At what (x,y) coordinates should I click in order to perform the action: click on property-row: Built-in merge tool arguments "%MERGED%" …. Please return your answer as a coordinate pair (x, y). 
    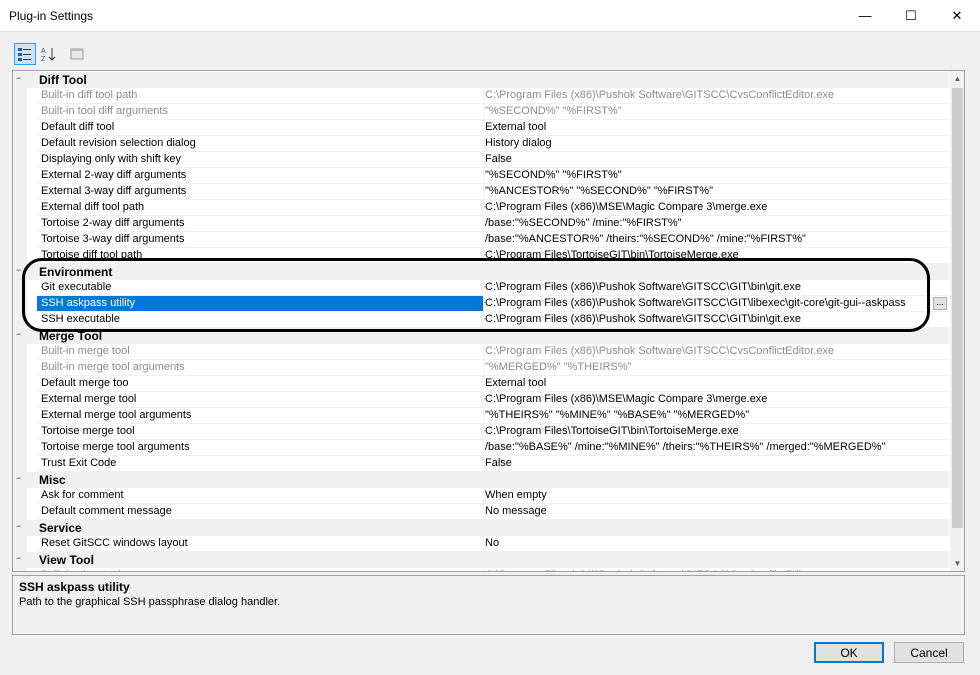
    Looking at the image, I should click on (481, 368).